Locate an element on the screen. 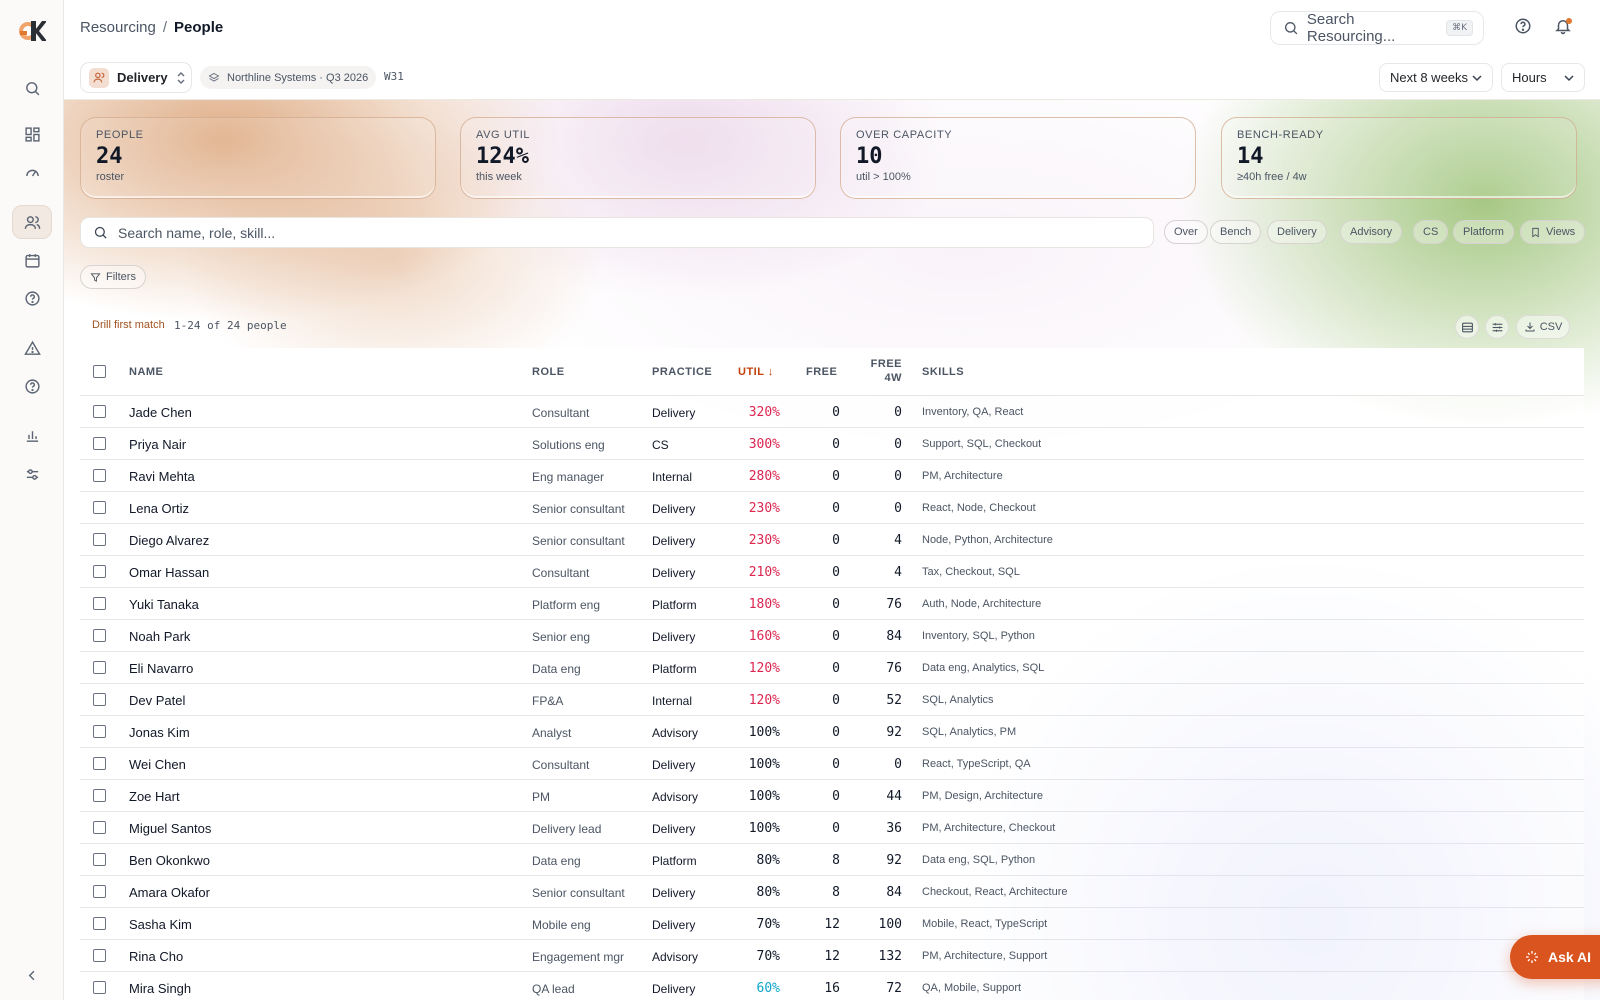 This screenshot has height=1000, width=1600. person-name: Amara Okafor is located at coordinates (169, 892).